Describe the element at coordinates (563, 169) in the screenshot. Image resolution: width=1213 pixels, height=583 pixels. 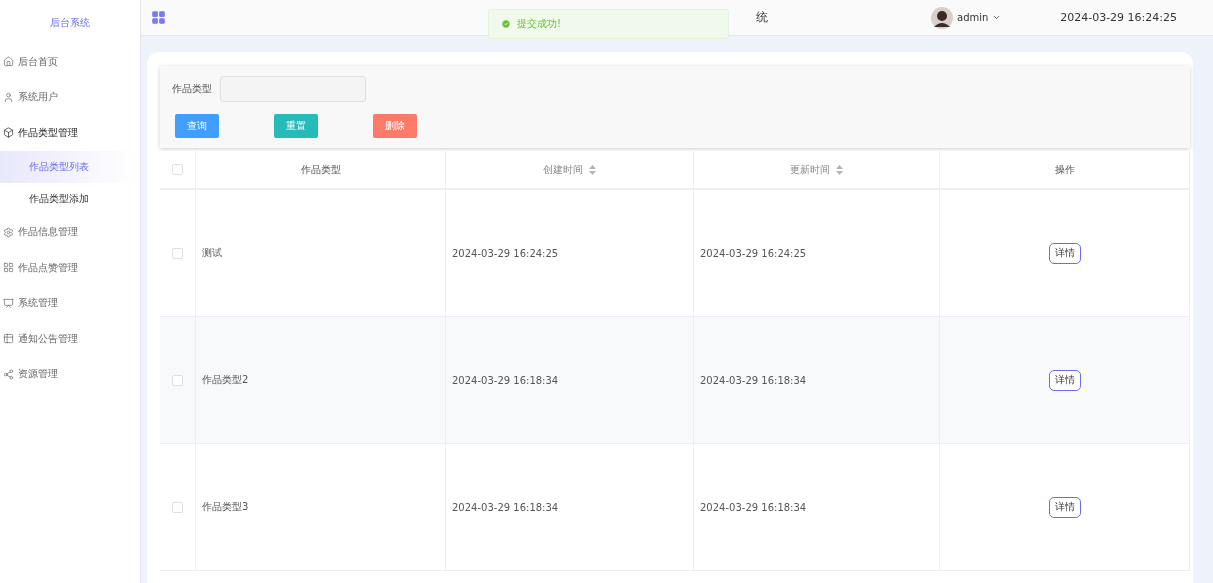
I see `column-header: 创建时间` at that location.